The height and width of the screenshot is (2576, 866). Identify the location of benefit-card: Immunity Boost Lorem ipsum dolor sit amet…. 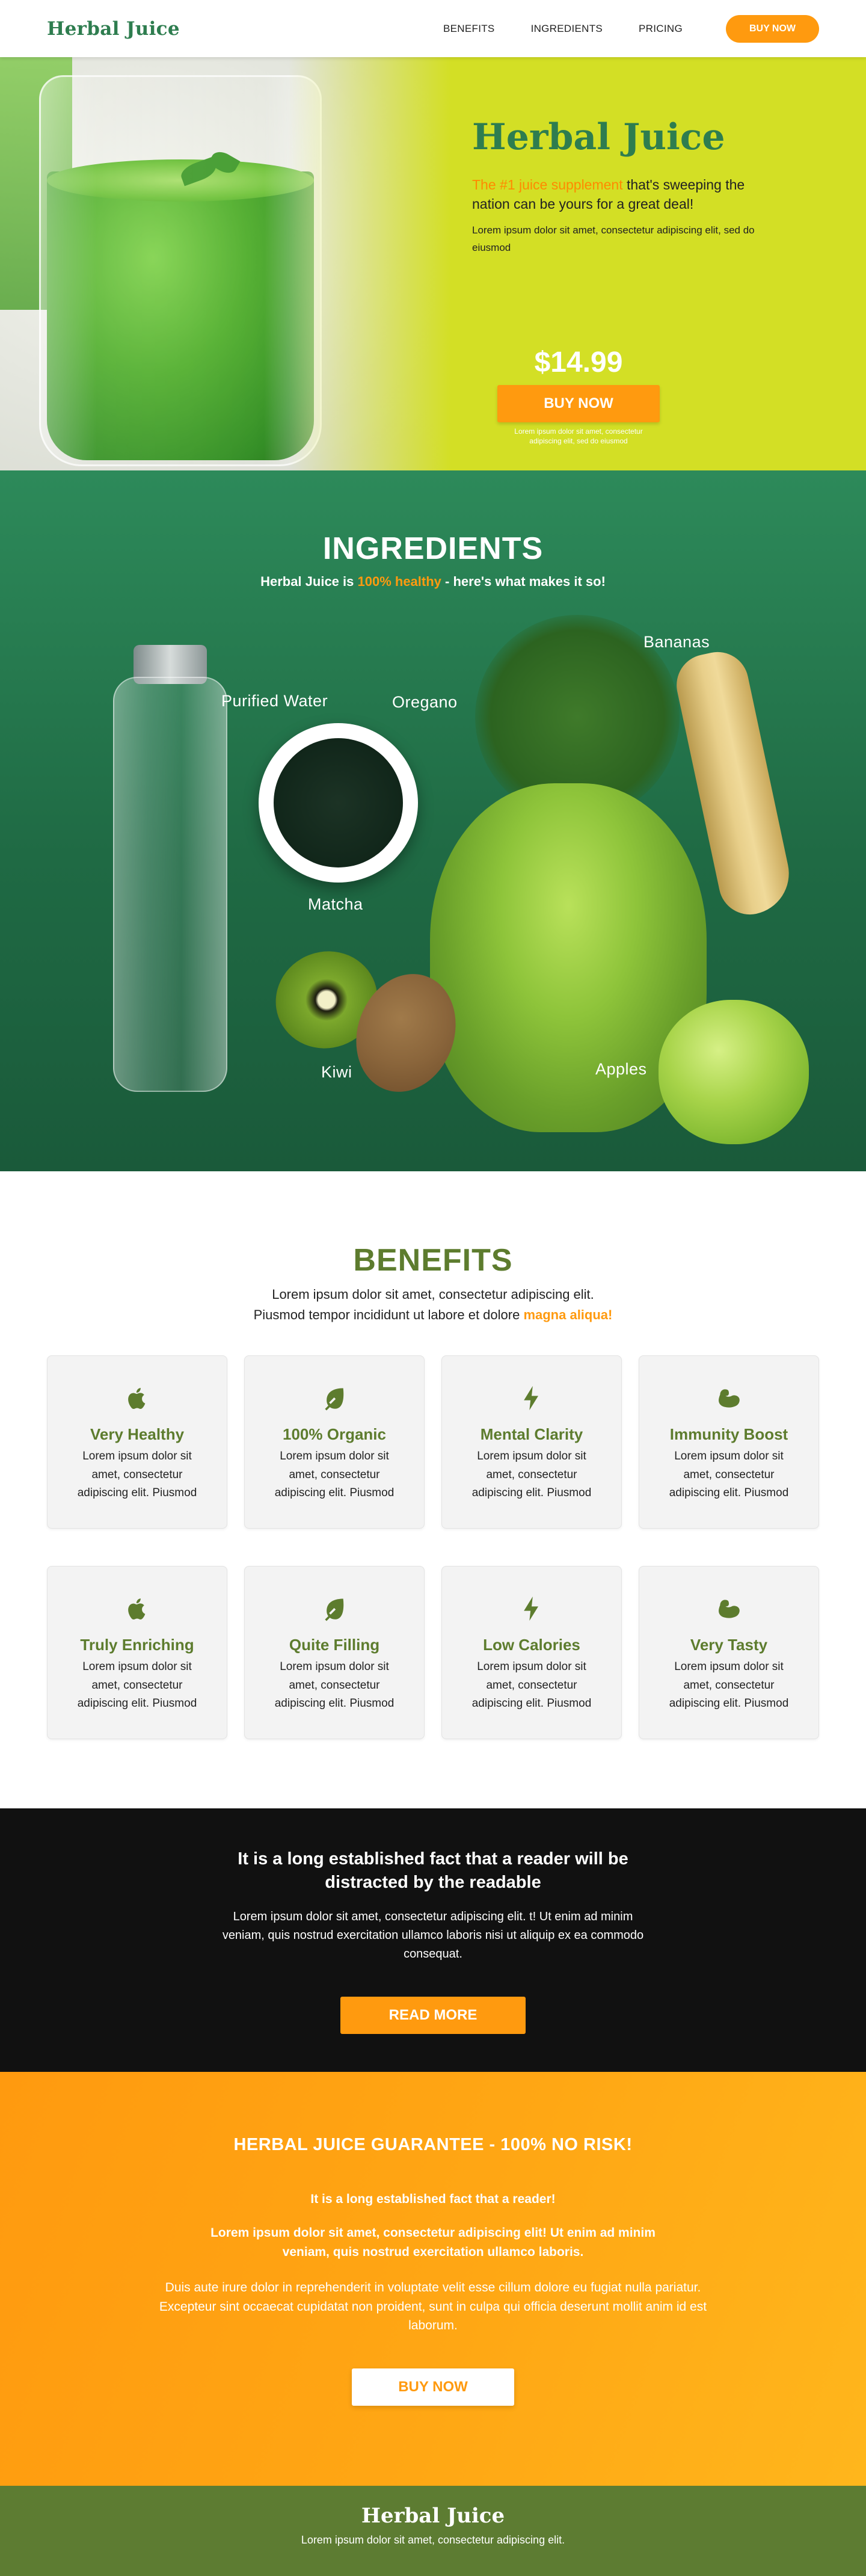
(729, 1442).